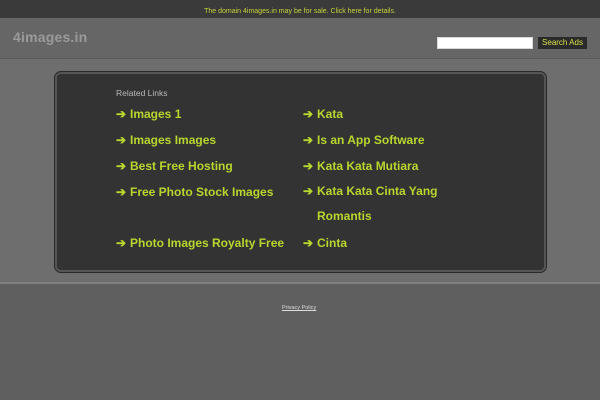 Image resolution: width=600 pixels, height=400 pixels. Describe the element at coordinates (50, 37) in the screenshot. I see `site-logo: 4images.in` at that location.